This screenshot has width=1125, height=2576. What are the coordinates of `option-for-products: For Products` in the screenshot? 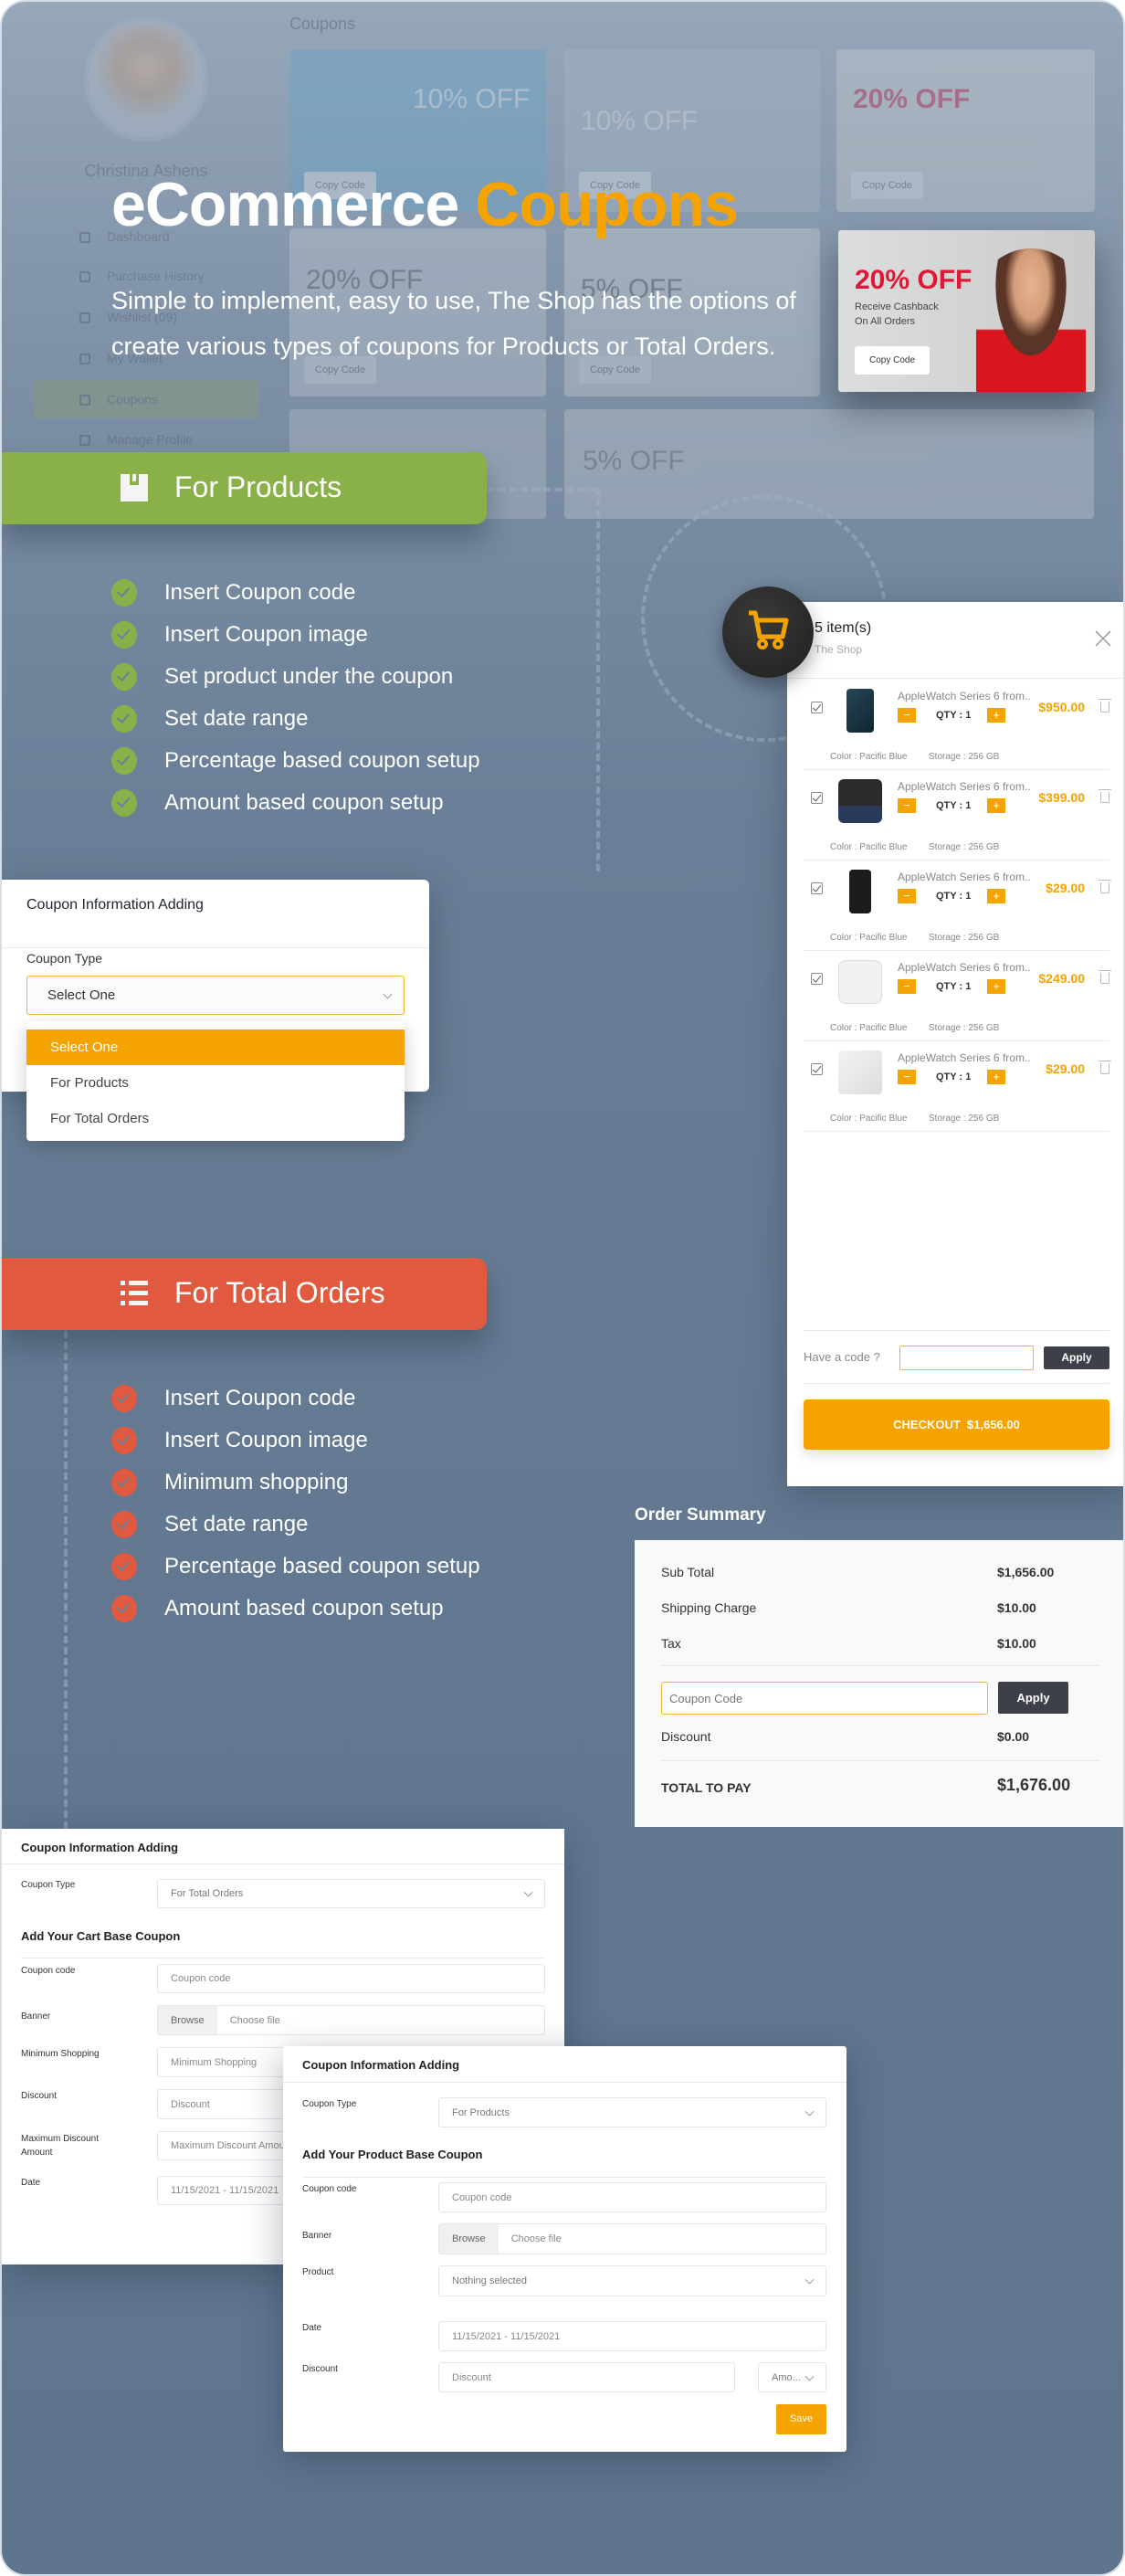 It's located at (215, 1083).